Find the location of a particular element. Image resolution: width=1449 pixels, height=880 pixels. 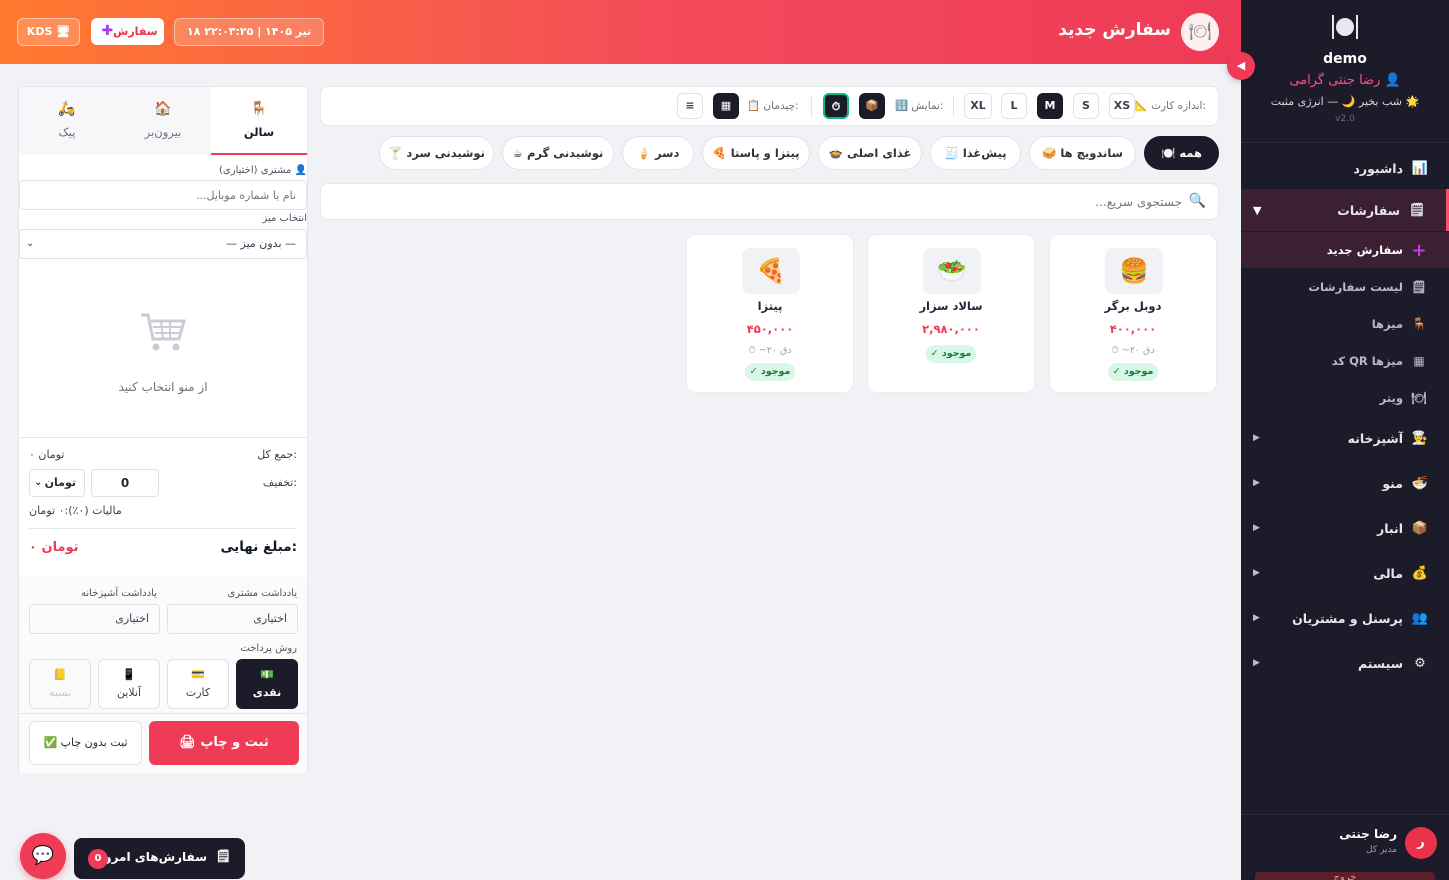

submit-print-button: 🖨 ثبت و چاپ is located at coordinates (224, 743).